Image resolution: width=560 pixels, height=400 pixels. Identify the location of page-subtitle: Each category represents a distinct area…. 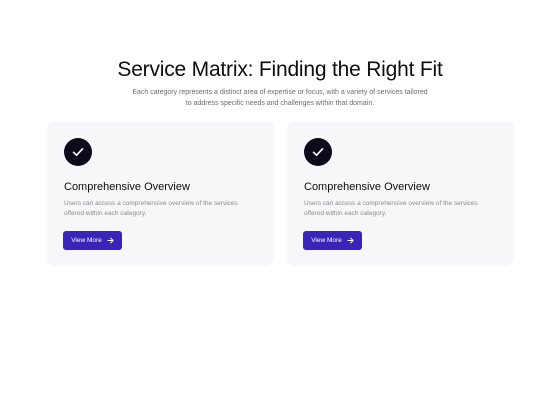
(280, 98).